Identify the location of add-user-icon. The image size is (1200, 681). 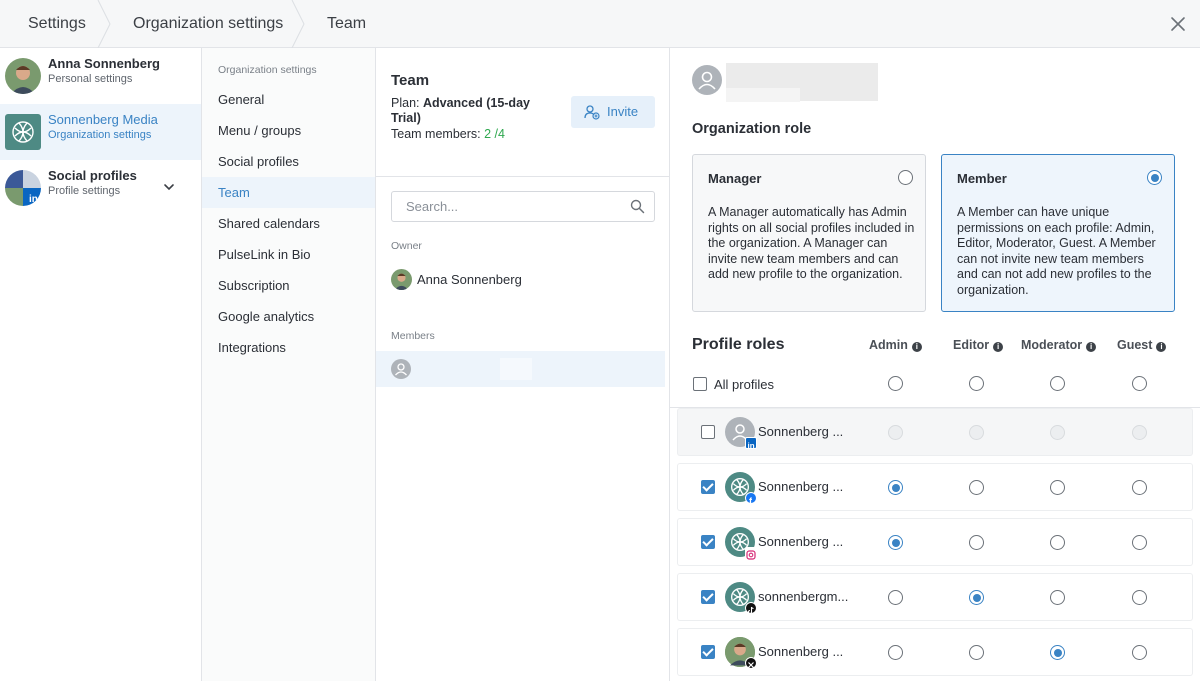
(592, 112).